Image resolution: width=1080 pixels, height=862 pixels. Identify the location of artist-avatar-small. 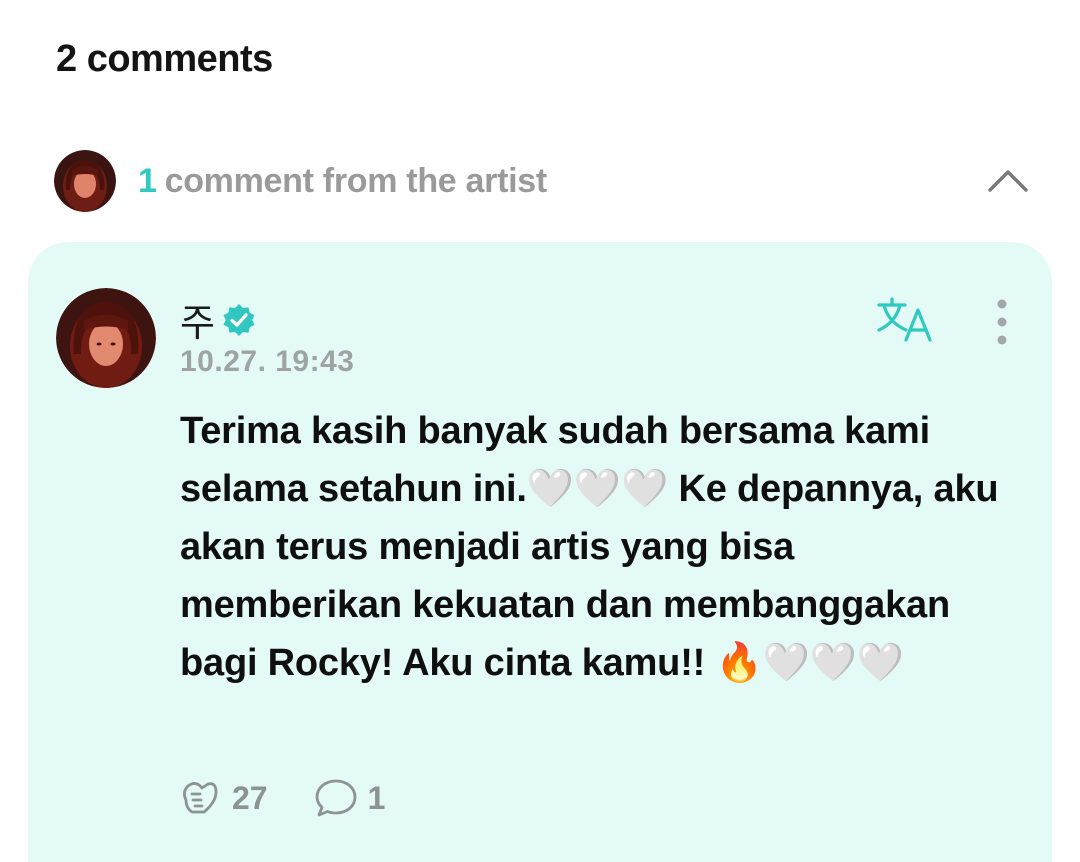
(85, 181).